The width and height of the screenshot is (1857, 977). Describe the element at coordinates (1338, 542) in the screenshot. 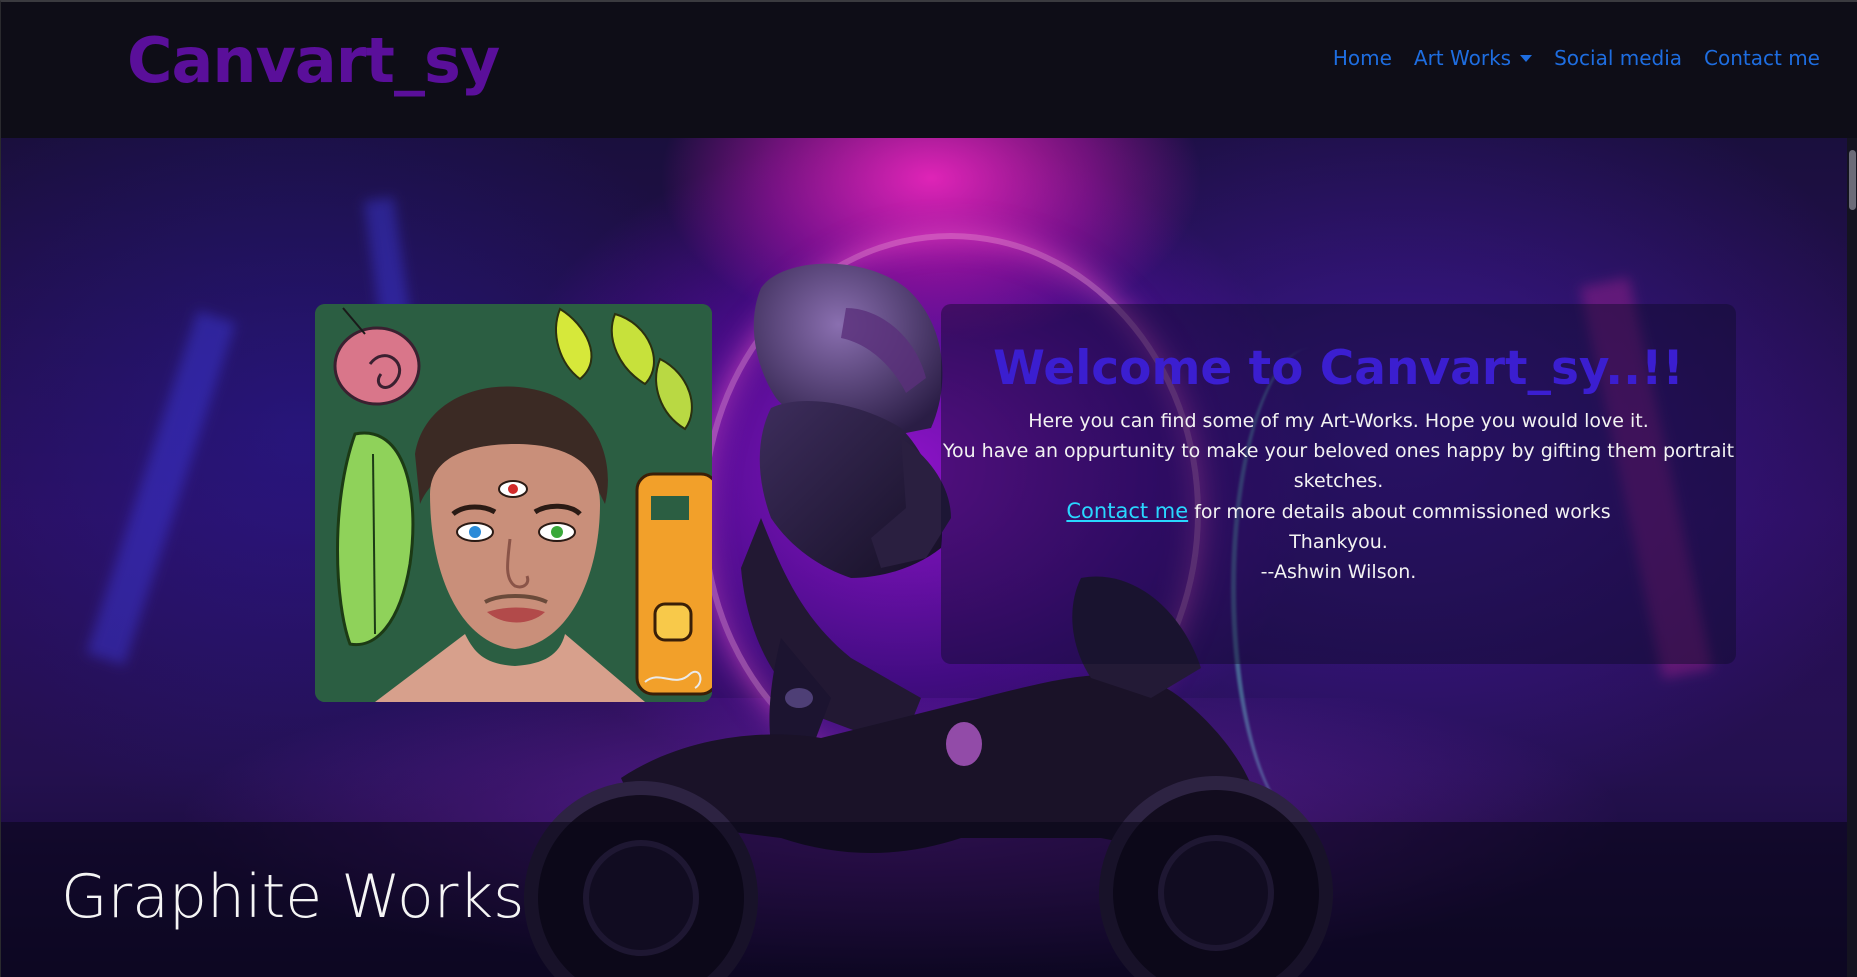

I see `thanks-text: Thankyou.` at that location.